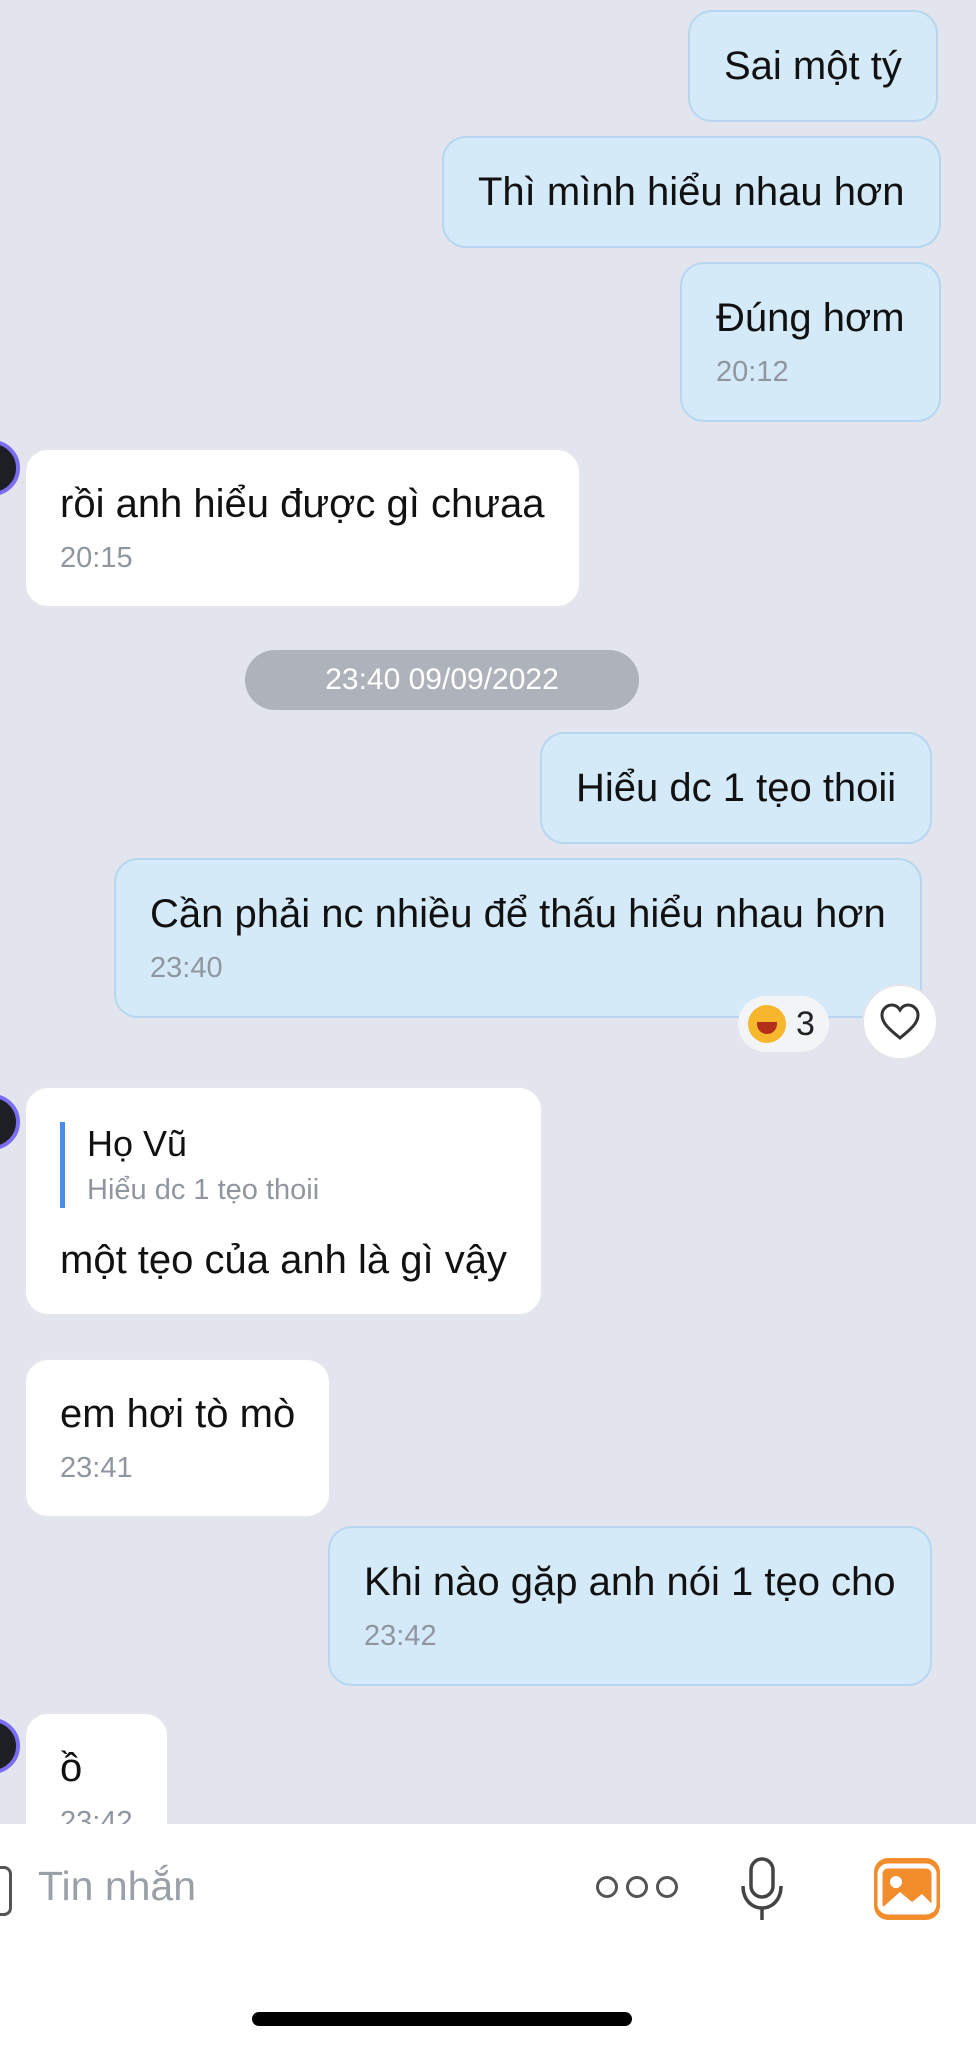 This screenshot has height=2048, width=976. I want to click on message-text: Sai một tý, so click(813, 66).